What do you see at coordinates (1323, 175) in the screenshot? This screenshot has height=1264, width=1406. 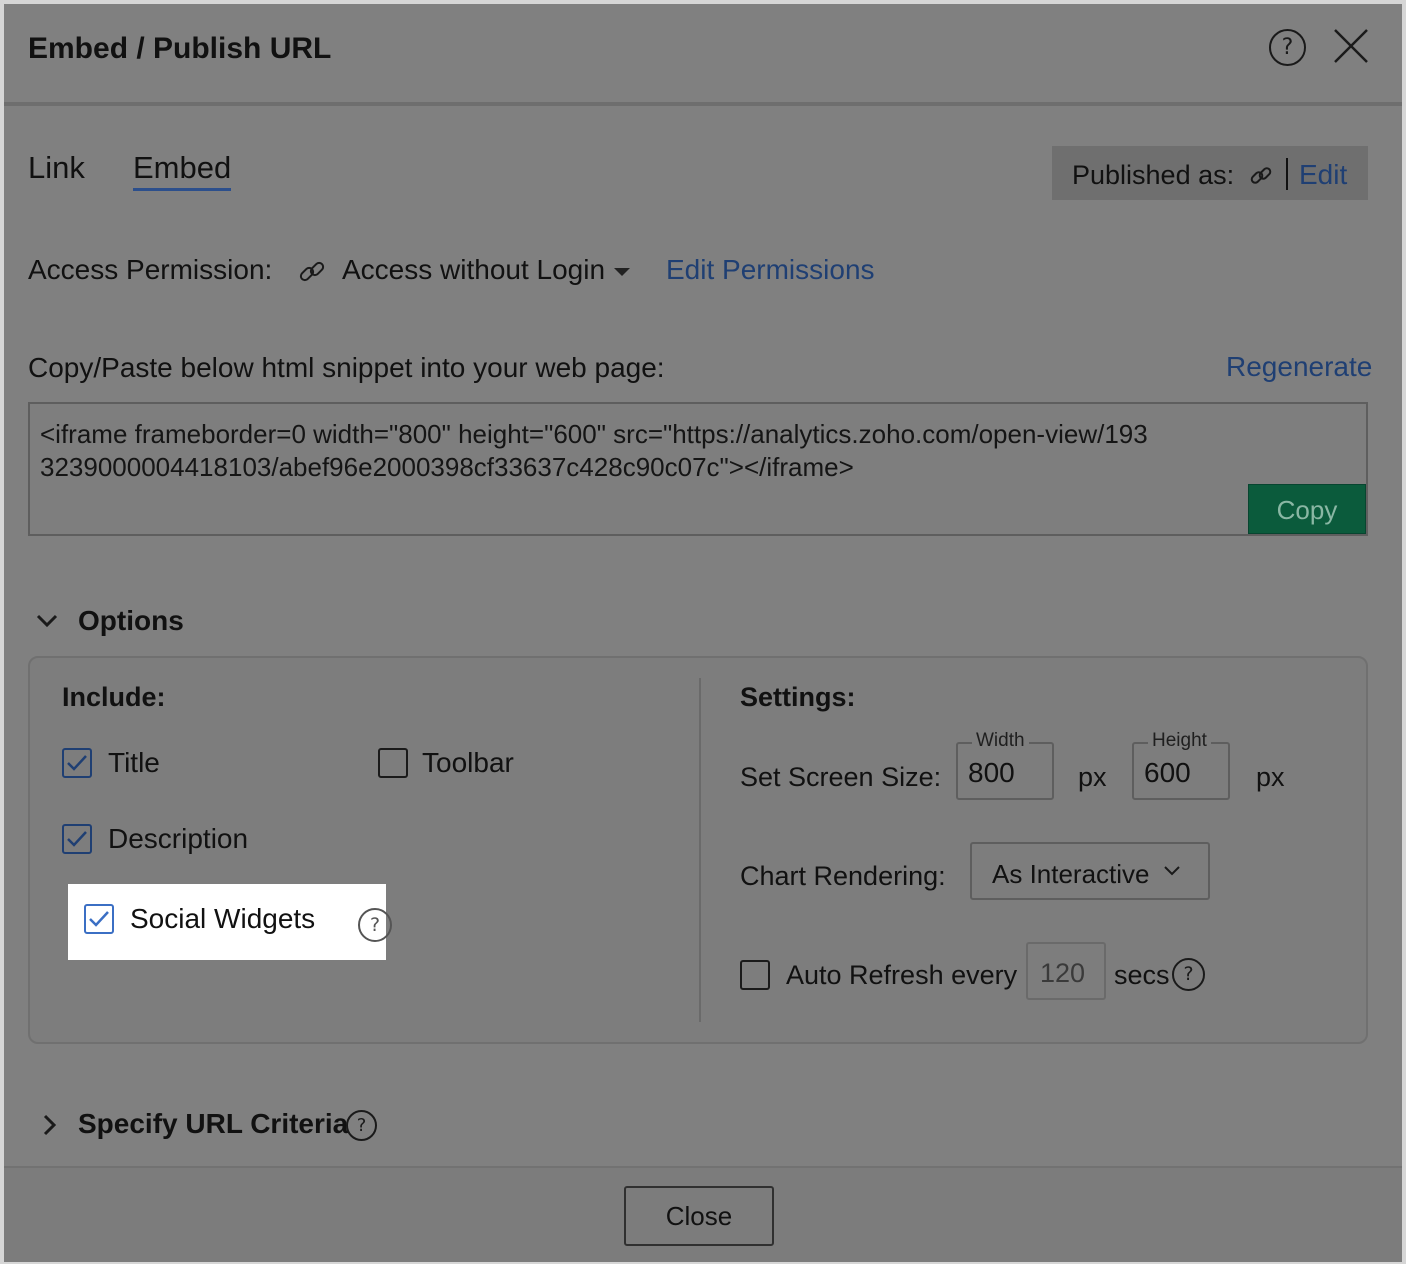 I see `published-edit-link: Edit` at bounding box center [1323, 175].